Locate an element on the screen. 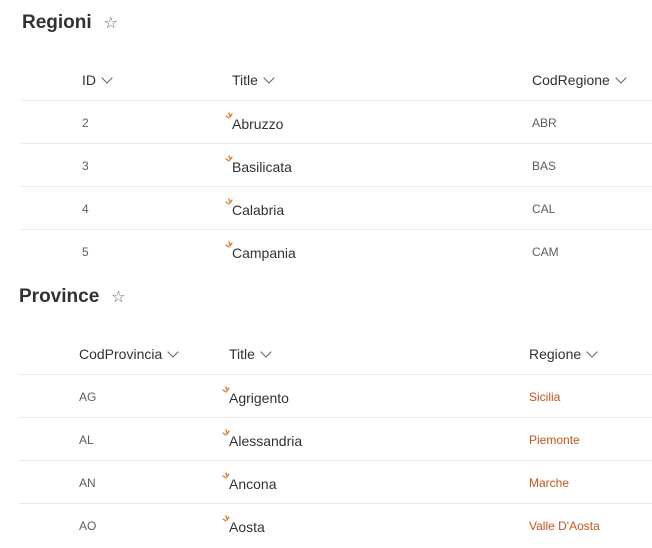 The image size is (652, 548). cell-title: Abruzzo is located at coordinates (254, 123).